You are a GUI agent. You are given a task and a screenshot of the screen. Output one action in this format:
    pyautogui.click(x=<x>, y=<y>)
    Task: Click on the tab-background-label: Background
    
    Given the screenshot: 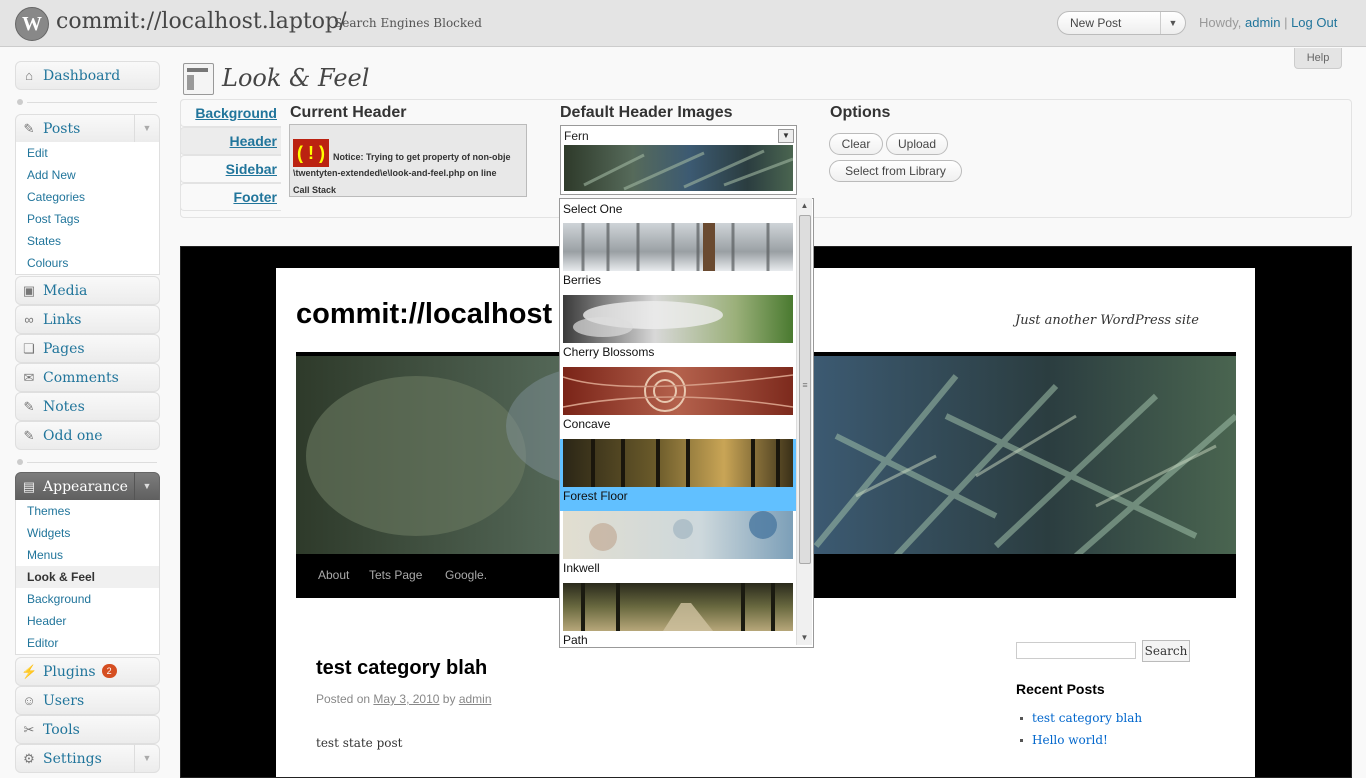 What is the action you would take?
    pyautogui.click(x=238, y=113)
    